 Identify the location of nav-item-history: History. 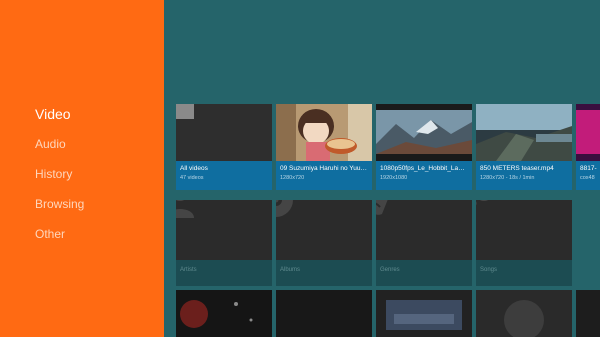
(59, 179).